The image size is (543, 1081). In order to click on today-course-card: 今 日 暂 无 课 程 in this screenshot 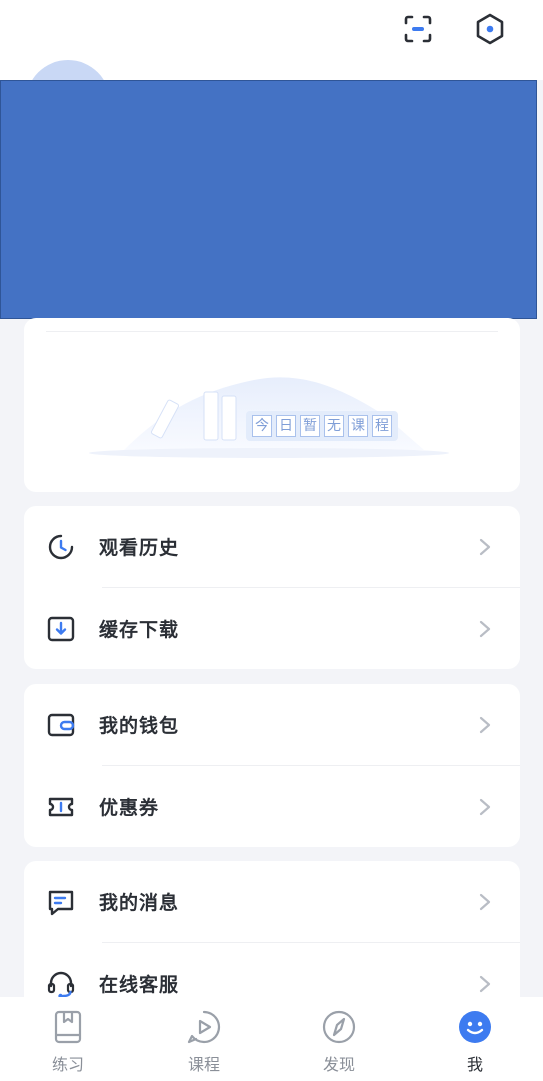, I will do `click(272, 405)`.